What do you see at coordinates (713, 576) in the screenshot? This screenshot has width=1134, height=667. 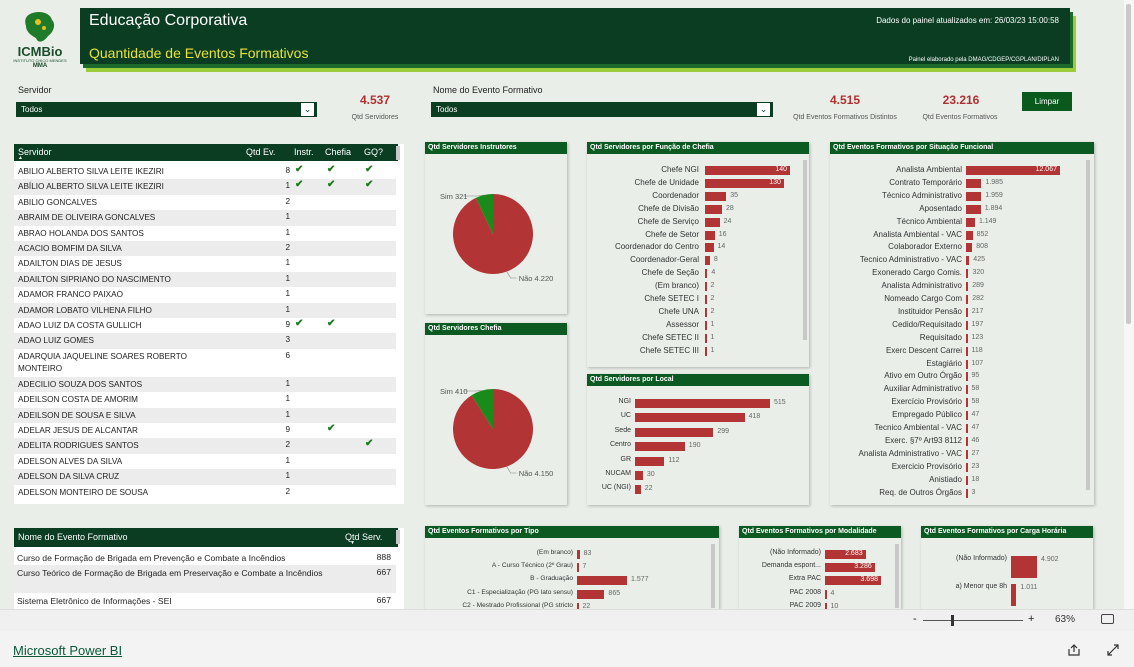 I see `tipo-scrollbar` at bounding box center [713, 576].